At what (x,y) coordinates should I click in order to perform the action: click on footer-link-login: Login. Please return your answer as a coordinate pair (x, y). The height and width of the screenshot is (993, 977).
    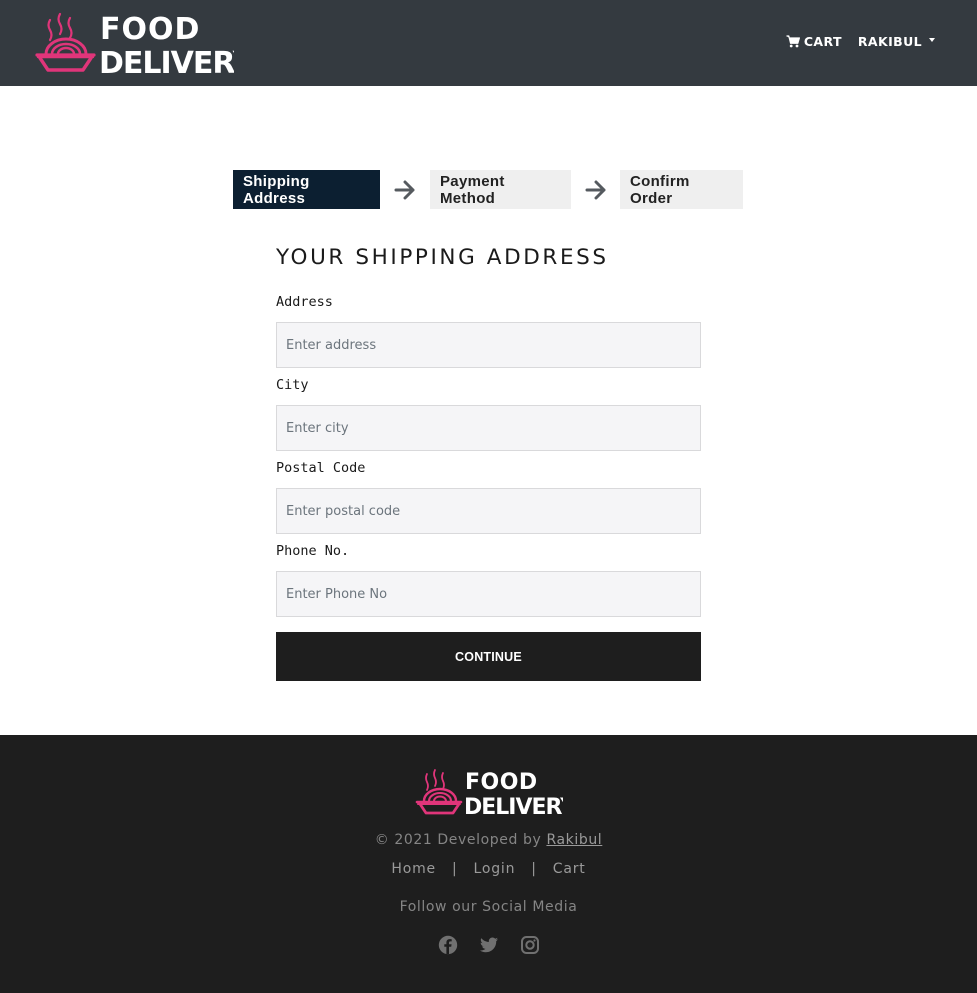
    Looking at the image, I should click on (494, 869).